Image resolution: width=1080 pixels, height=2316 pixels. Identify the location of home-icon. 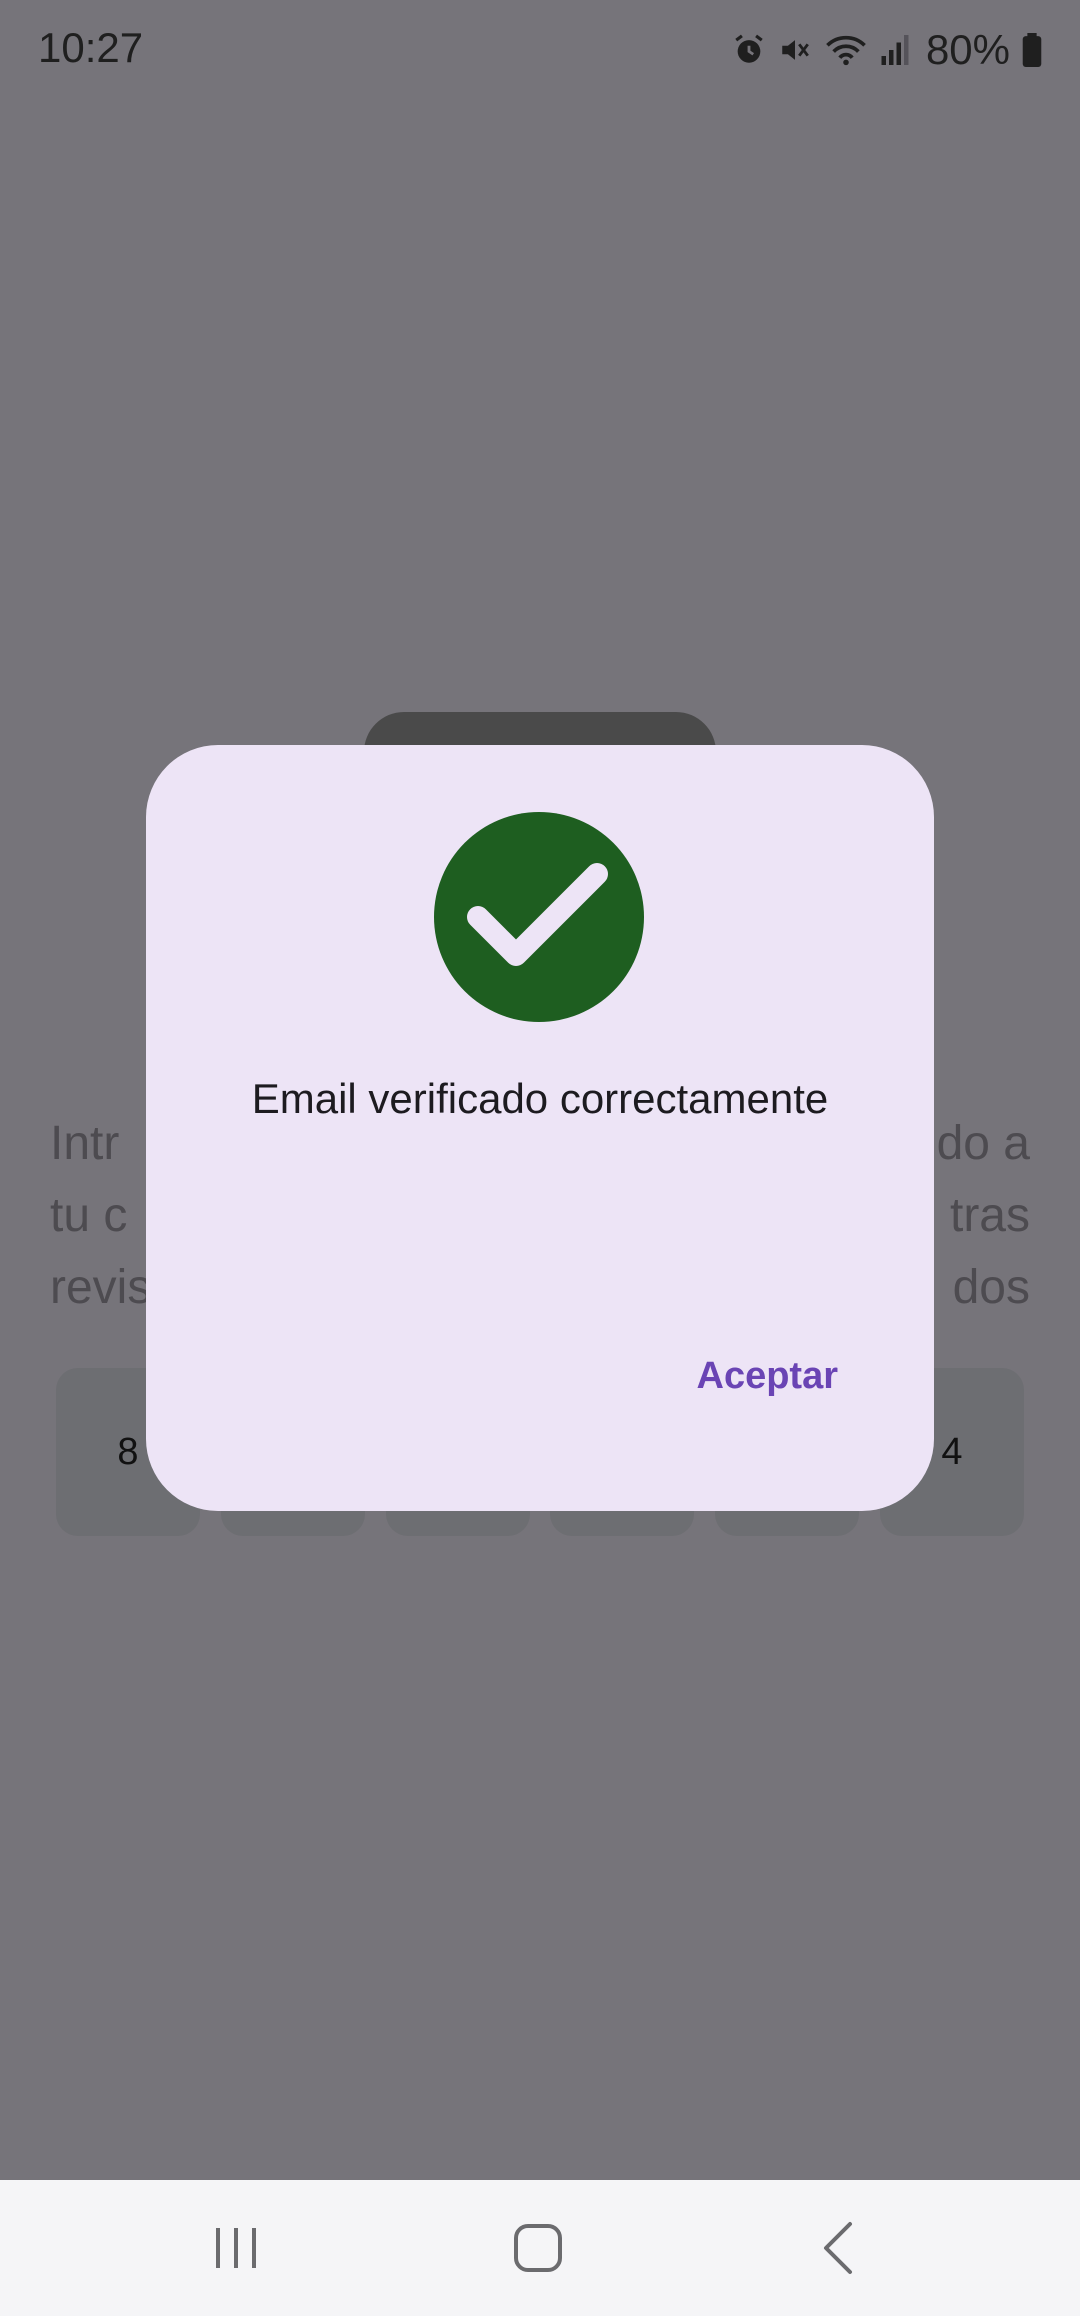
(538, 2248).